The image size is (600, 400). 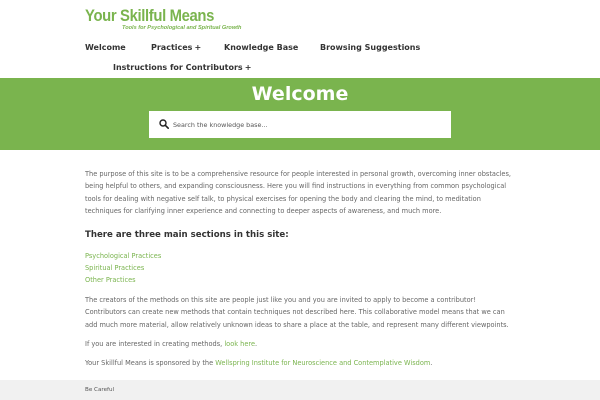 I want to click on link-spiritual-practices: Spiritual Practices, so click(x=114, y=268).